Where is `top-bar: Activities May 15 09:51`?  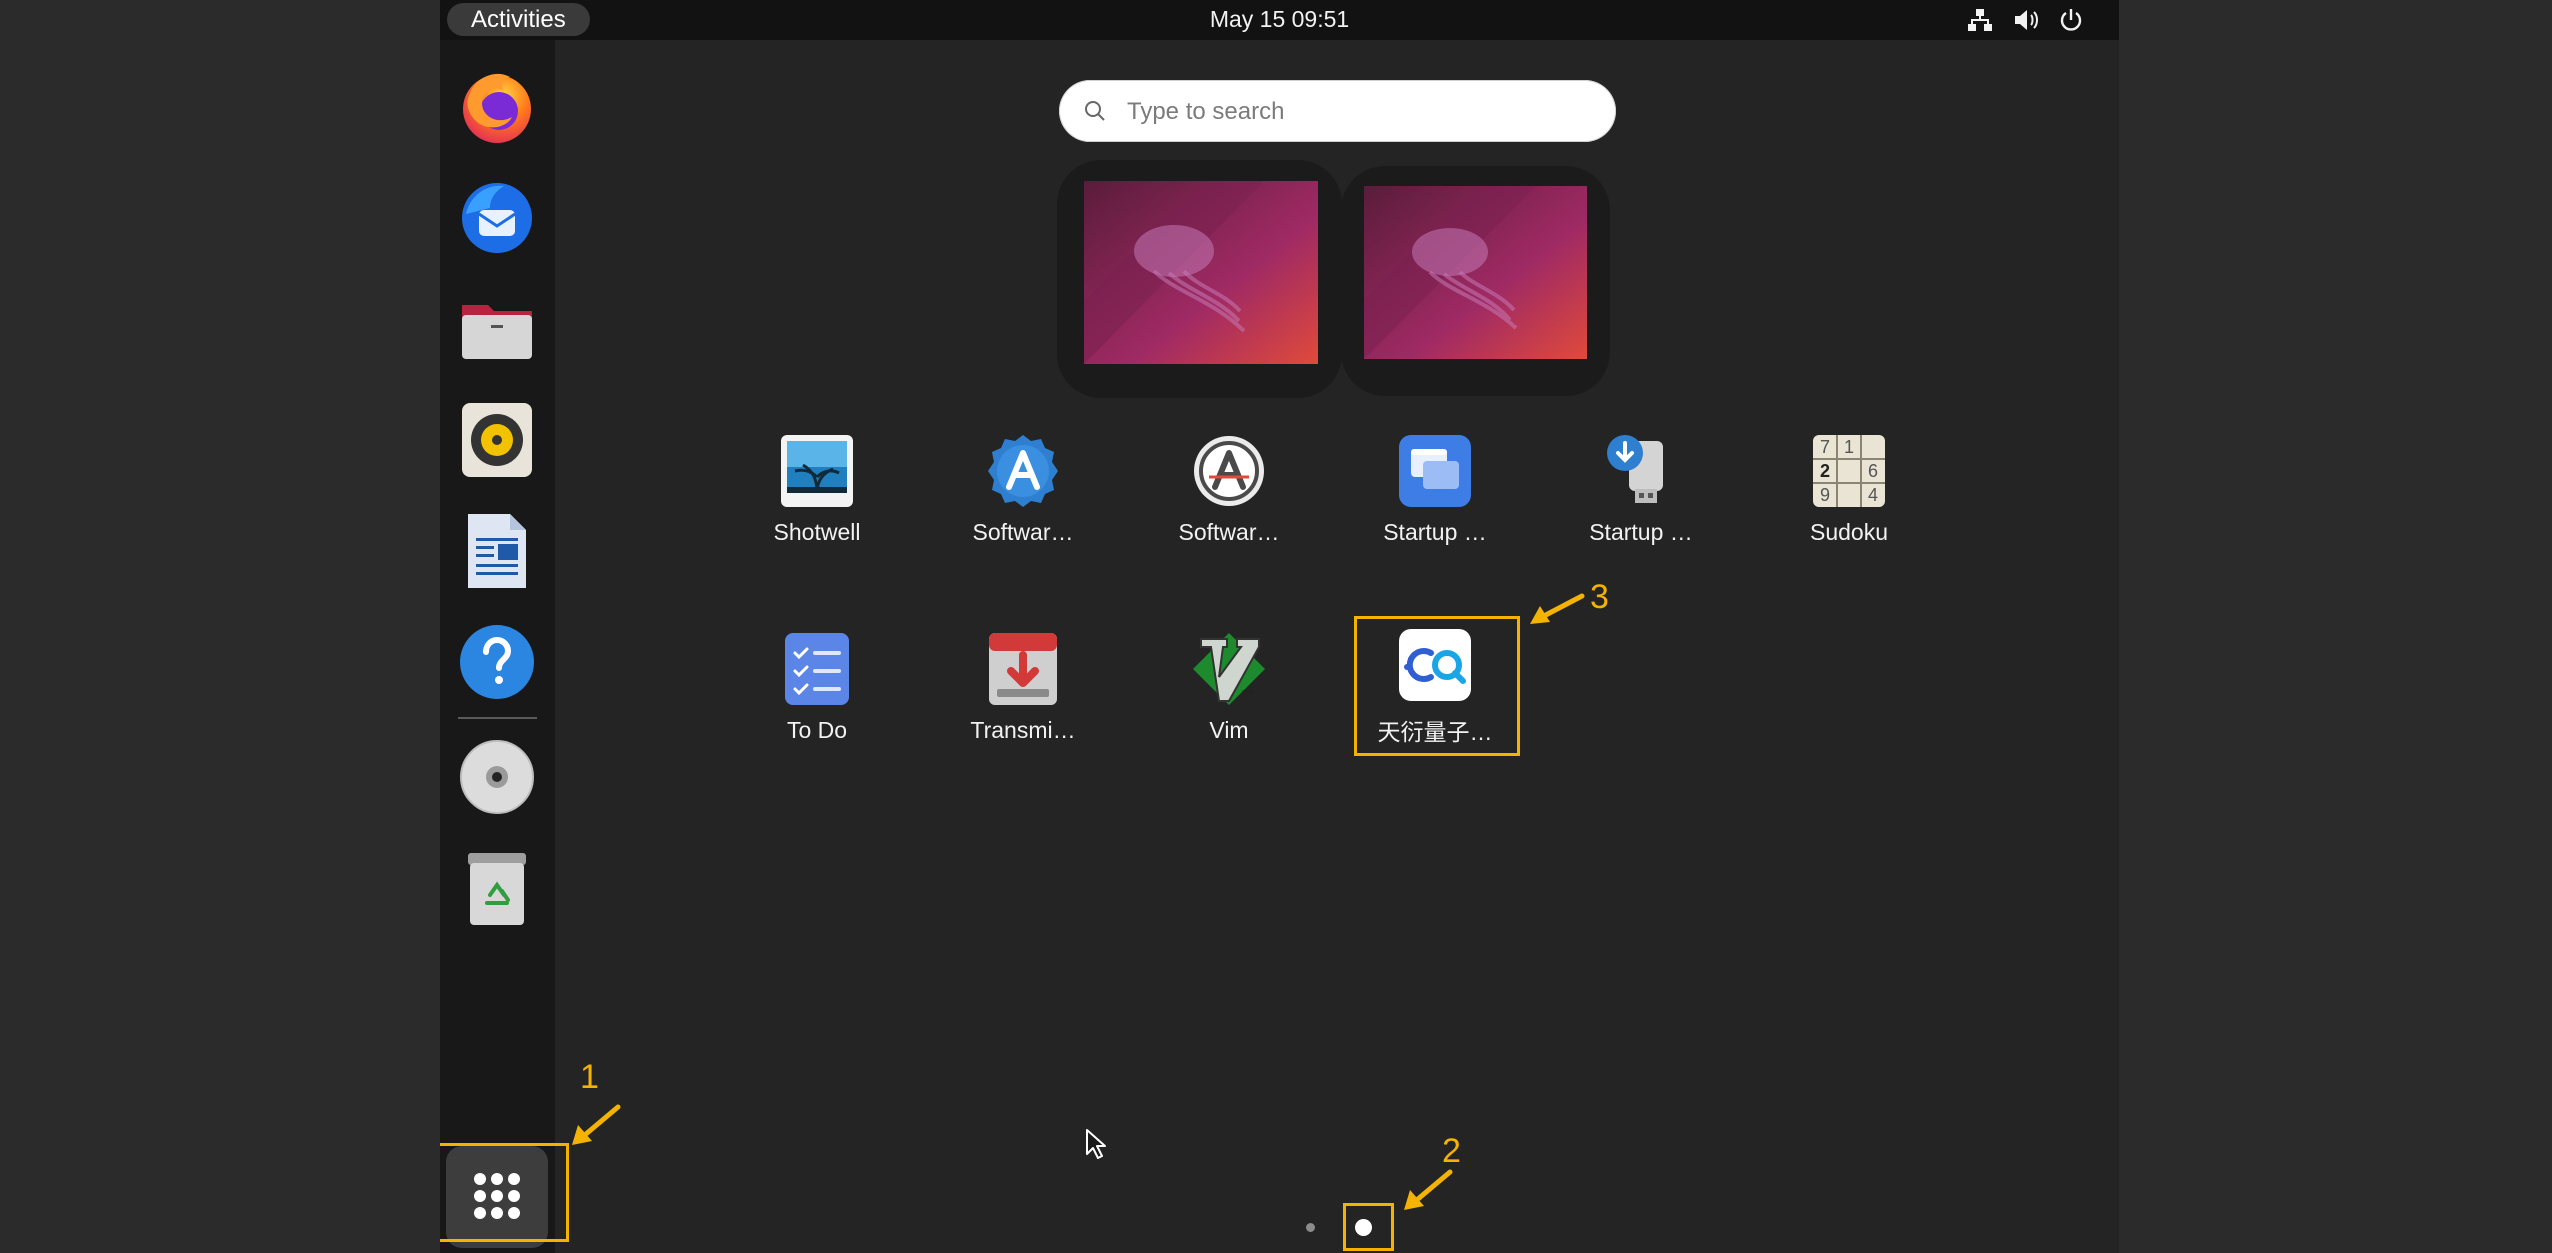 top-bar: Activities May 15 09:51 is located at coordinates (1279, 20).